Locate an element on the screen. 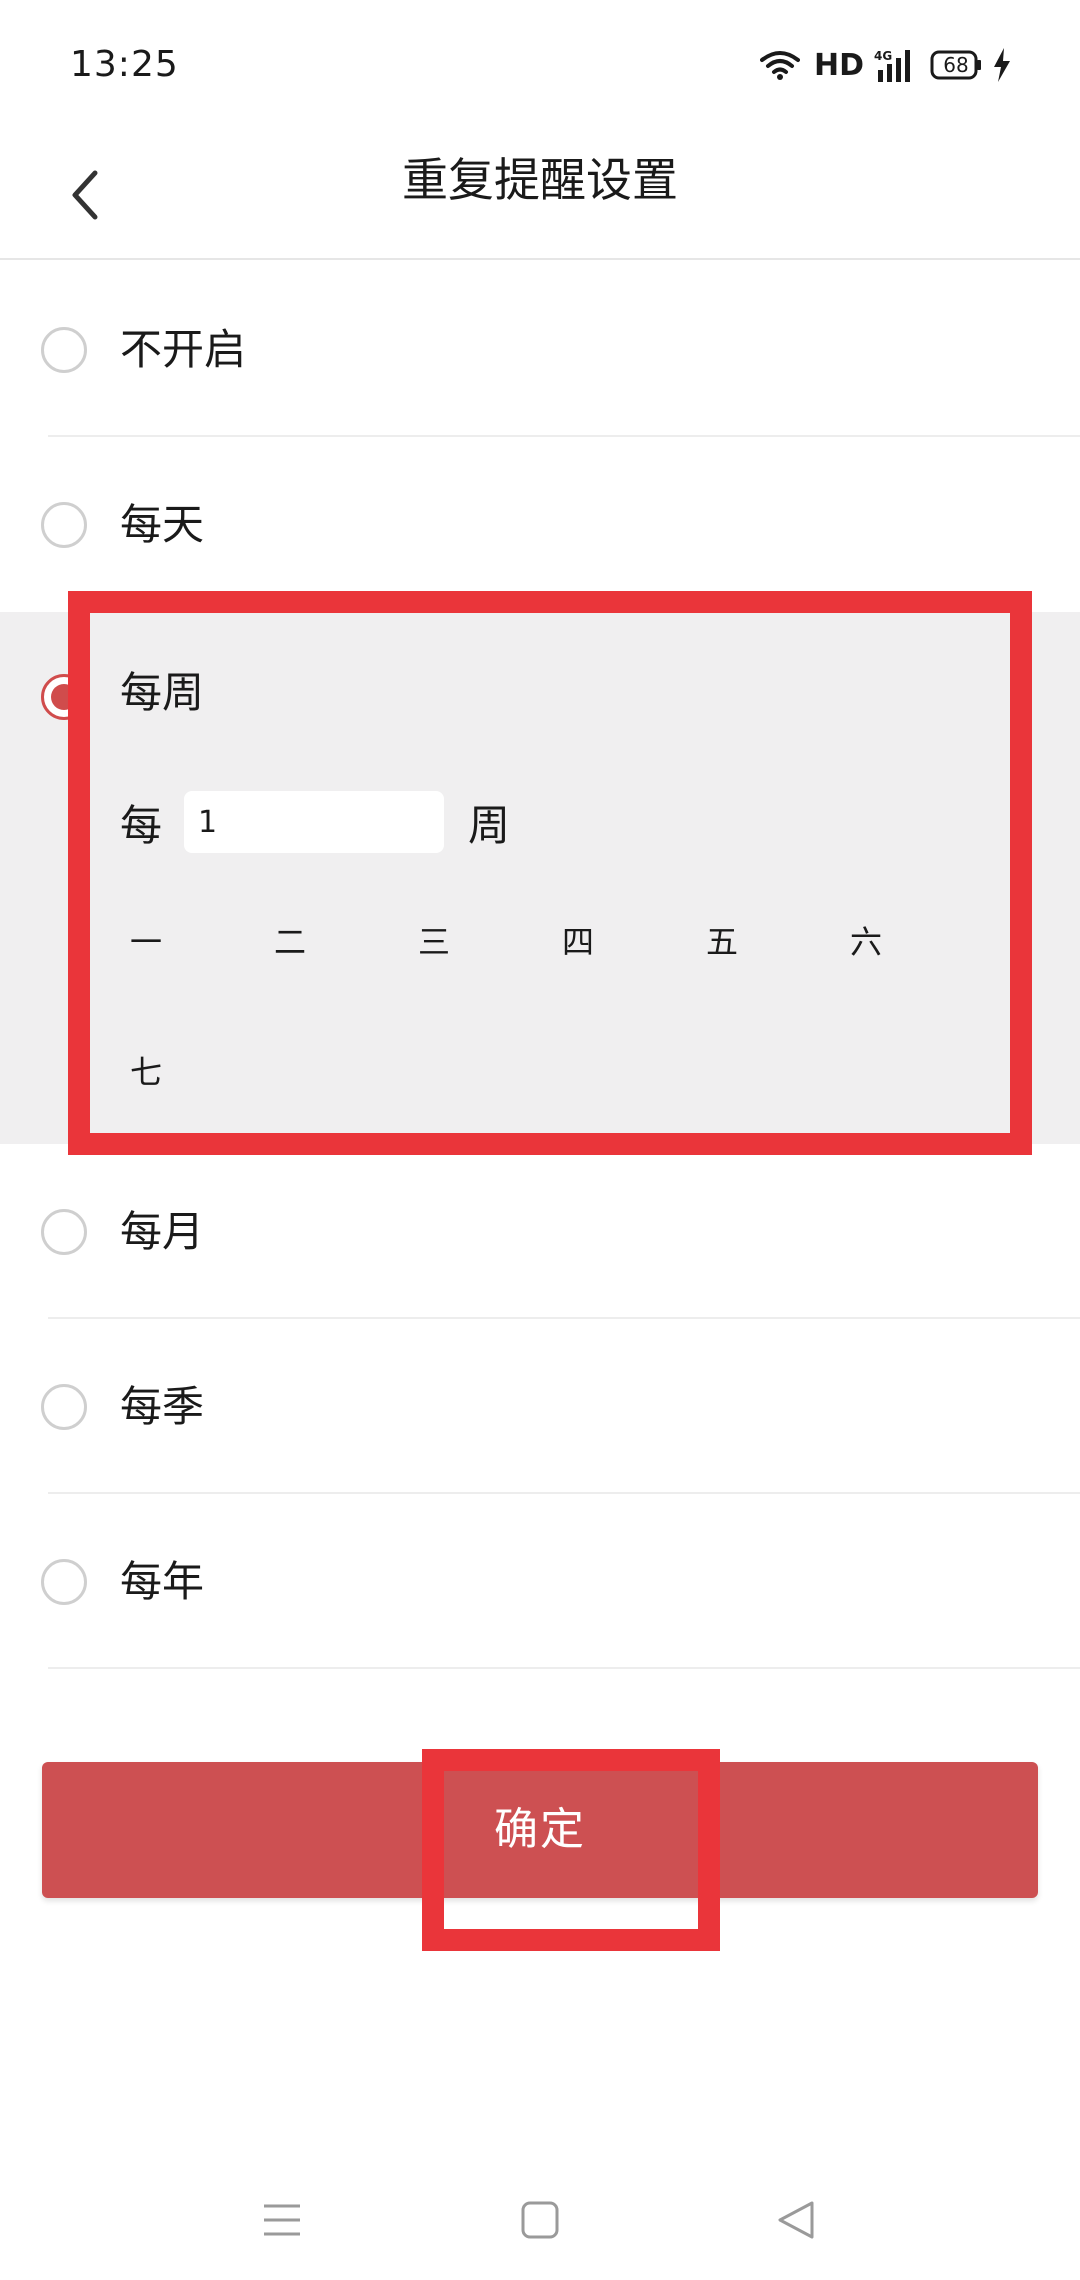 The height and width of the screenshot is (2280, 1080). day-thu: 四 is located at coordinates (578, 940).